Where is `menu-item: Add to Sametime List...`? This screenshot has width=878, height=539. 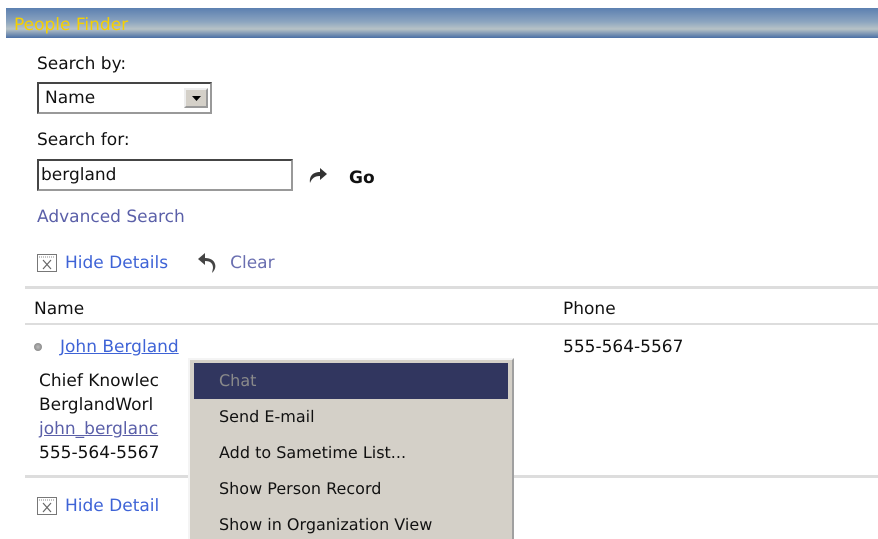 menu-item: Add to Sametime List... is located at coordinates (351, 453).